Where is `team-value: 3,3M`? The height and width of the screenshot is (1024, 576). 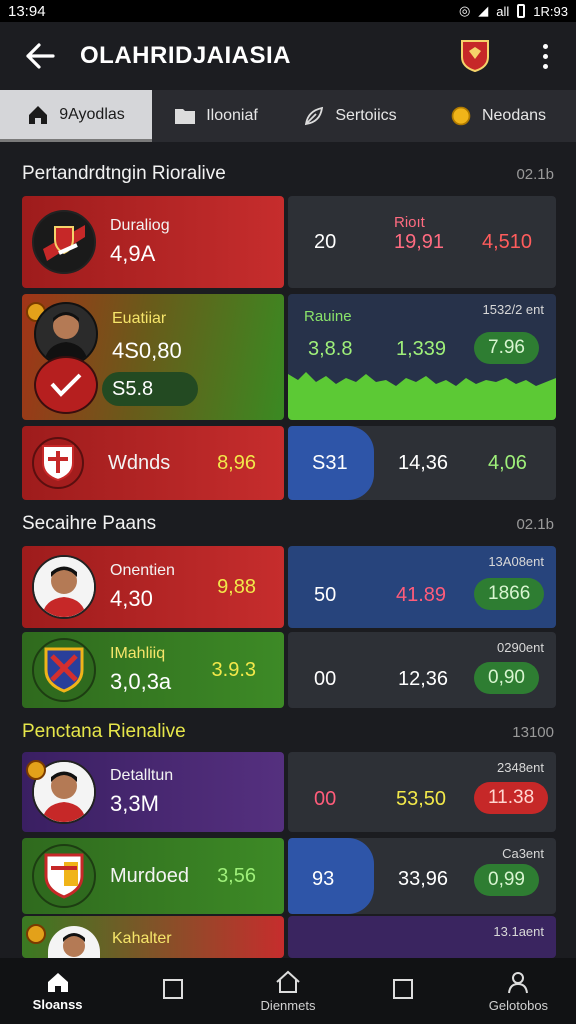 team-value: 3,3M is located at coordinates (134, 803).